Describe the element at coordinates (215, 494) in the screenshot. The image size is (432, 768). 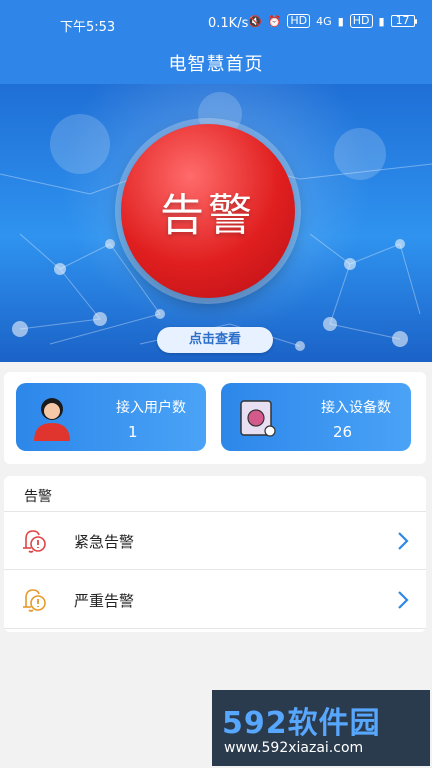
I see `alarm-section-header: 告警` at that location.